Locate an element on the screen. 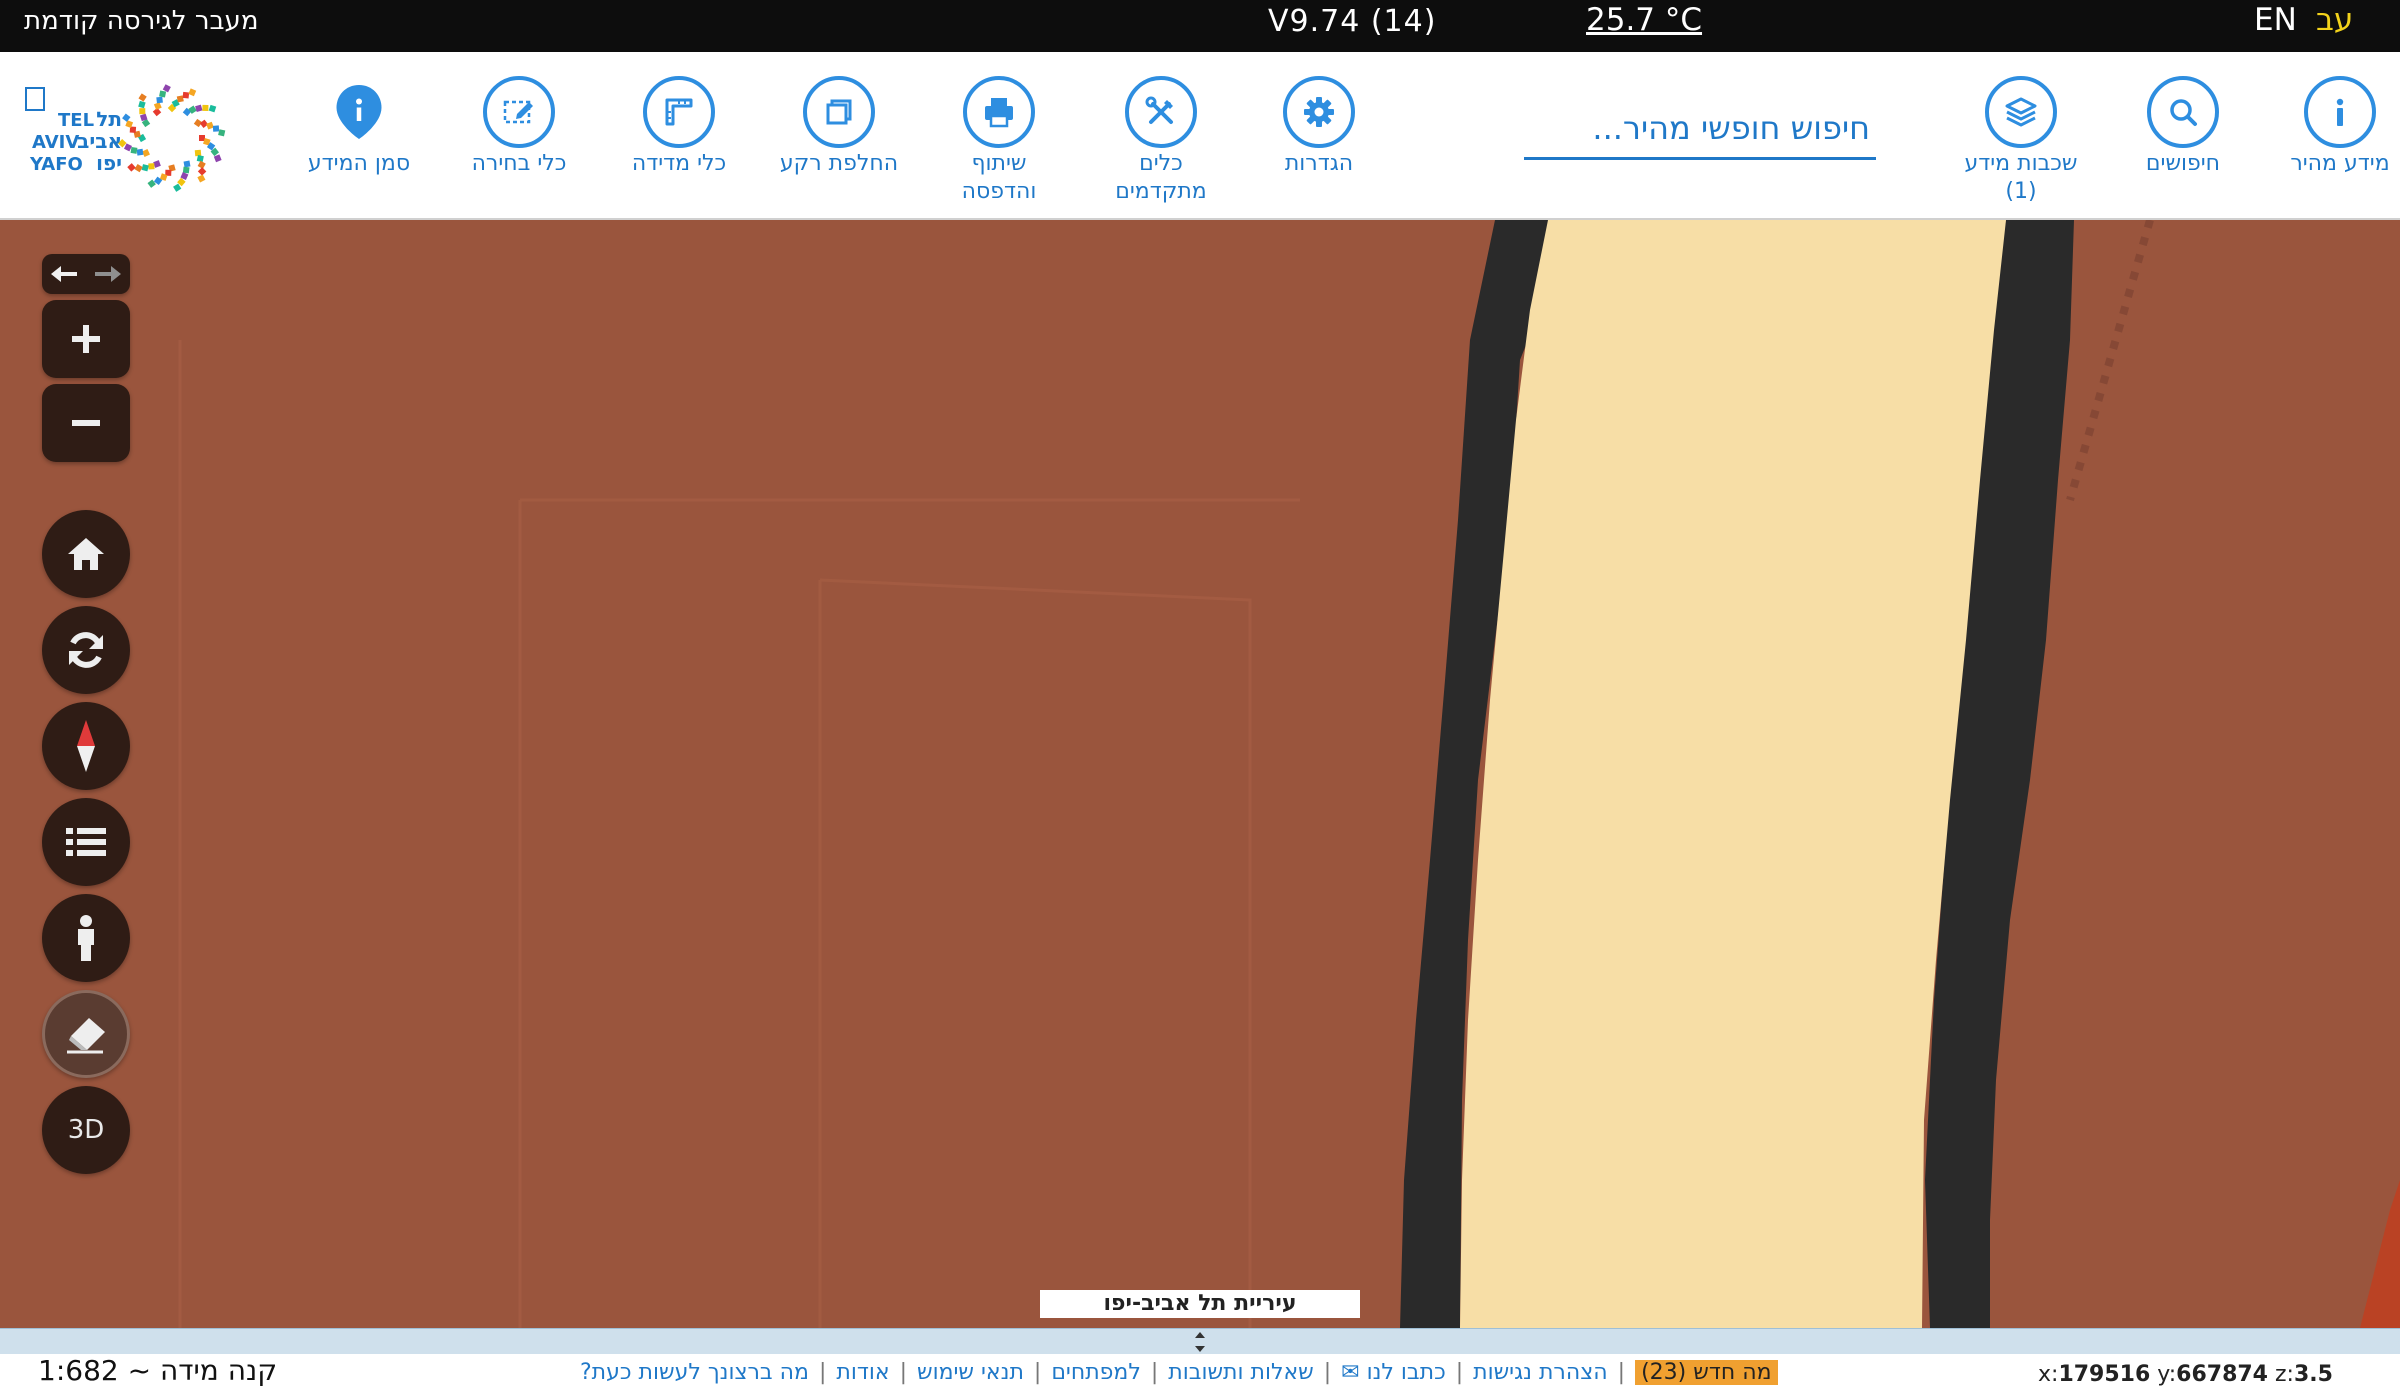 This screenshot has width=2400, height=1392. advanced-tools-button: כלים מתקדמים is located at coordinates (1161, 141).